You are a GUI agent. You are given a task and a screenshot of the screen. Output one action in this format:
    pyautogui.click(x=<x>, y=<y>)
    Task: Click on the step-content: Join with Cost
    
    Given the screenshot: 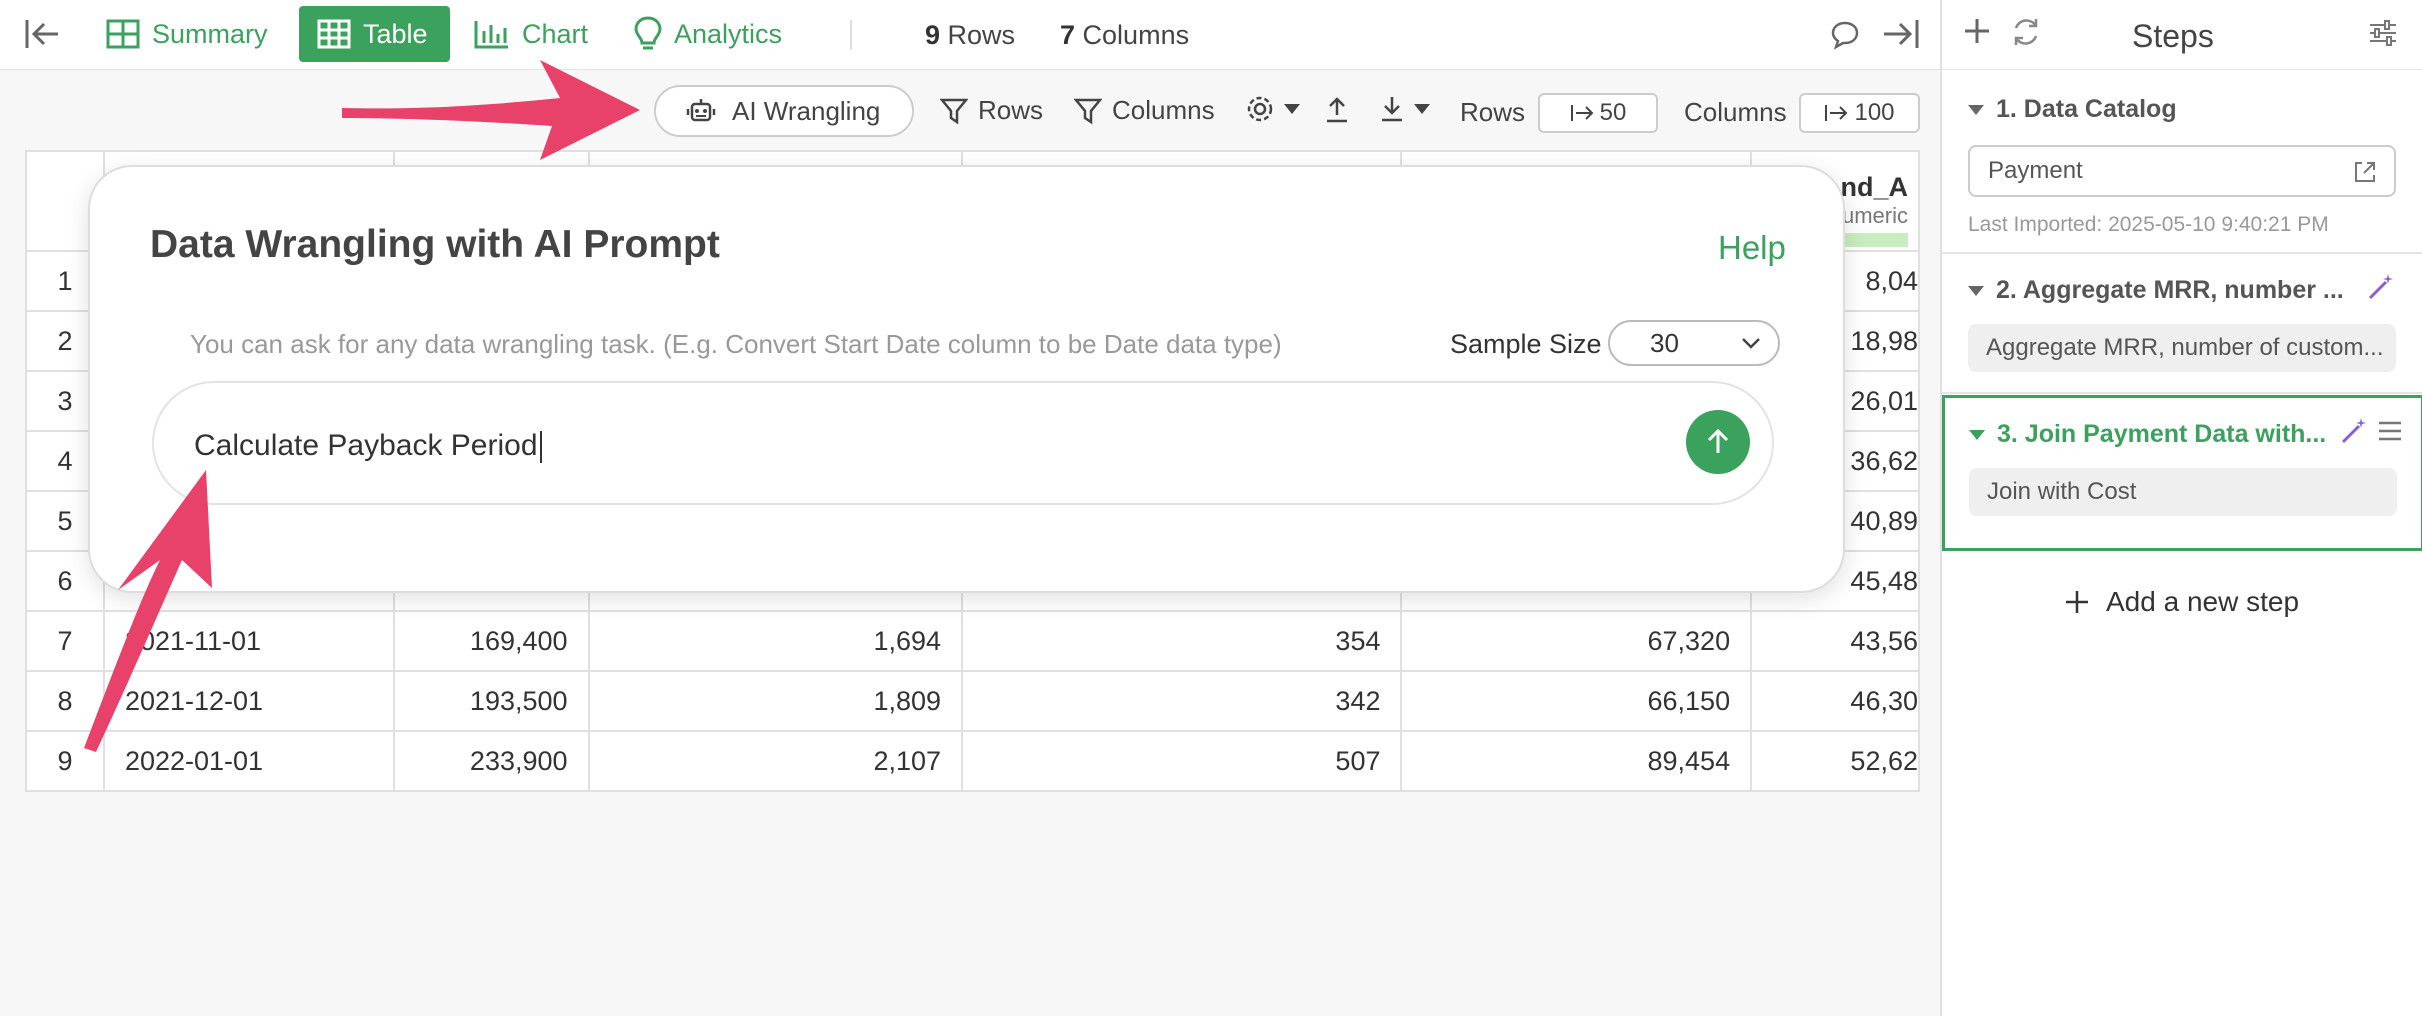 What is the action you would take?
    pyautogui.click(x=2183, y=492)
    